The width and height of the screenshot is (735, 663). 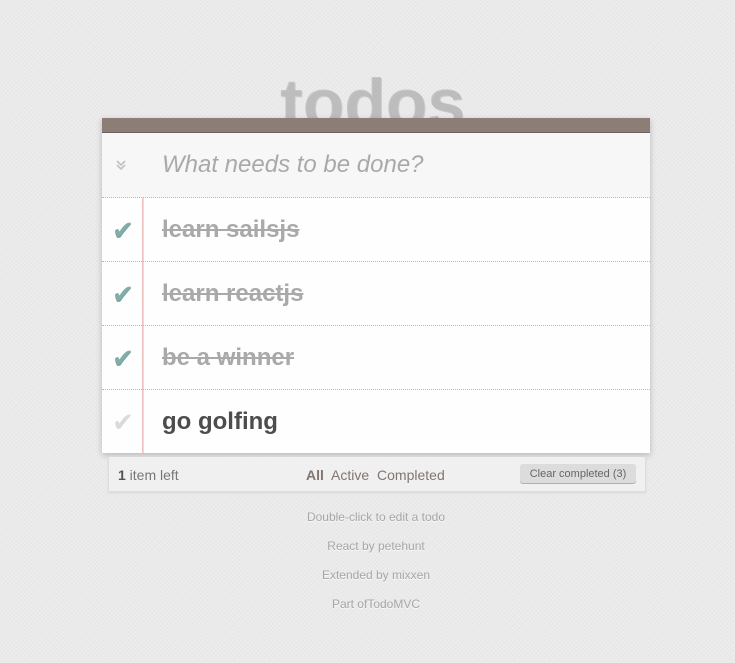 I want to click on filter-active: Active, so click(x=350, y=475).